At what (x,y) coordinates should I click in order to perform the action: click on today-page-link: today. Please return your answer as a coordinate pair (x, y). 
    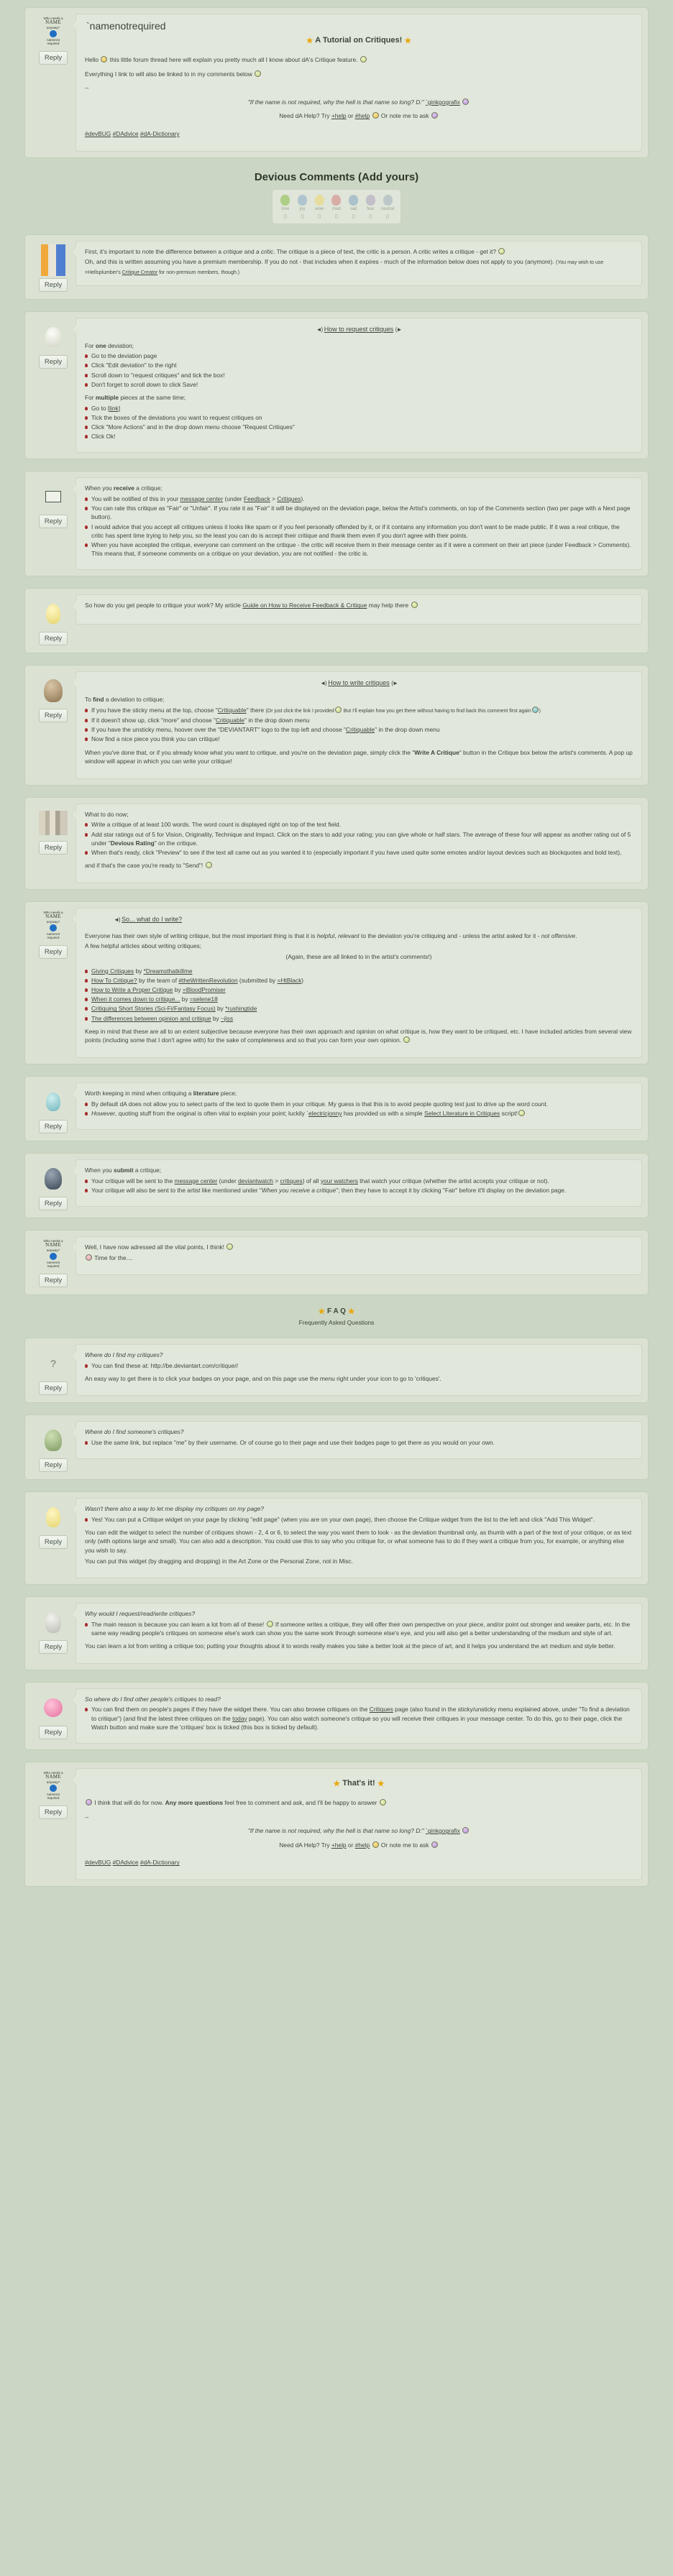
    Looking at the image, I should click on (239, 1718).